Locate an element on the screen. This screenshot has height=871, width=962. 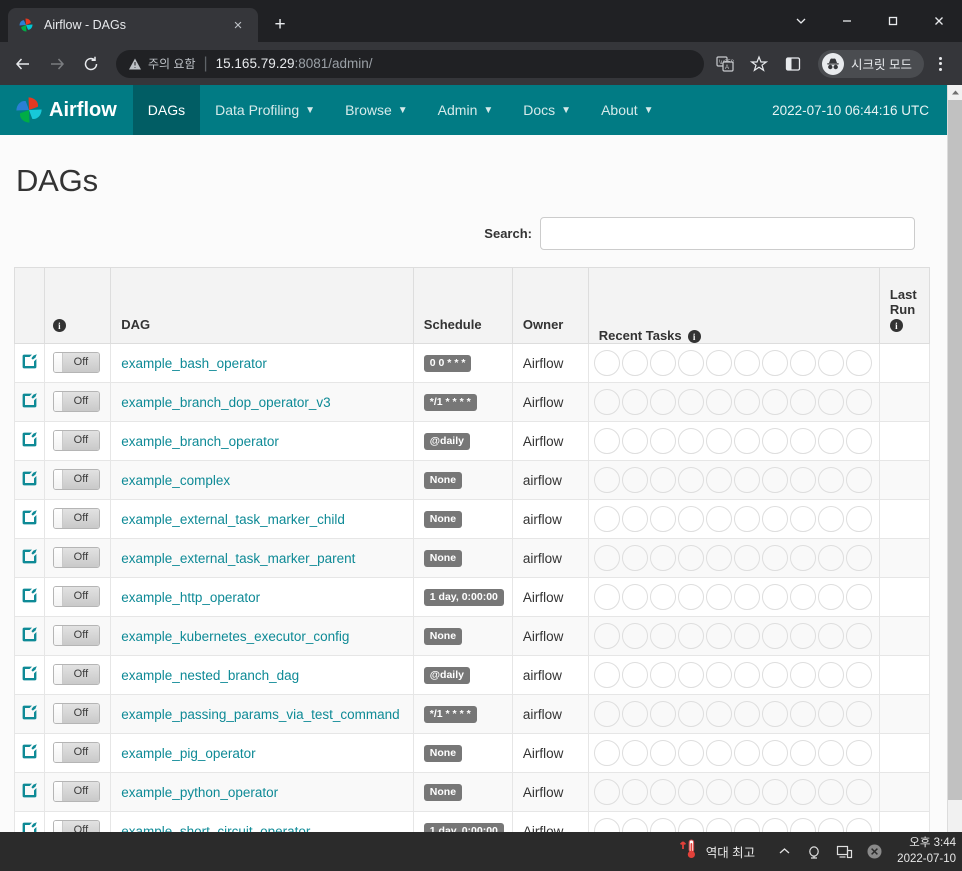
info-icon: i is located at coordinates (59, 325).